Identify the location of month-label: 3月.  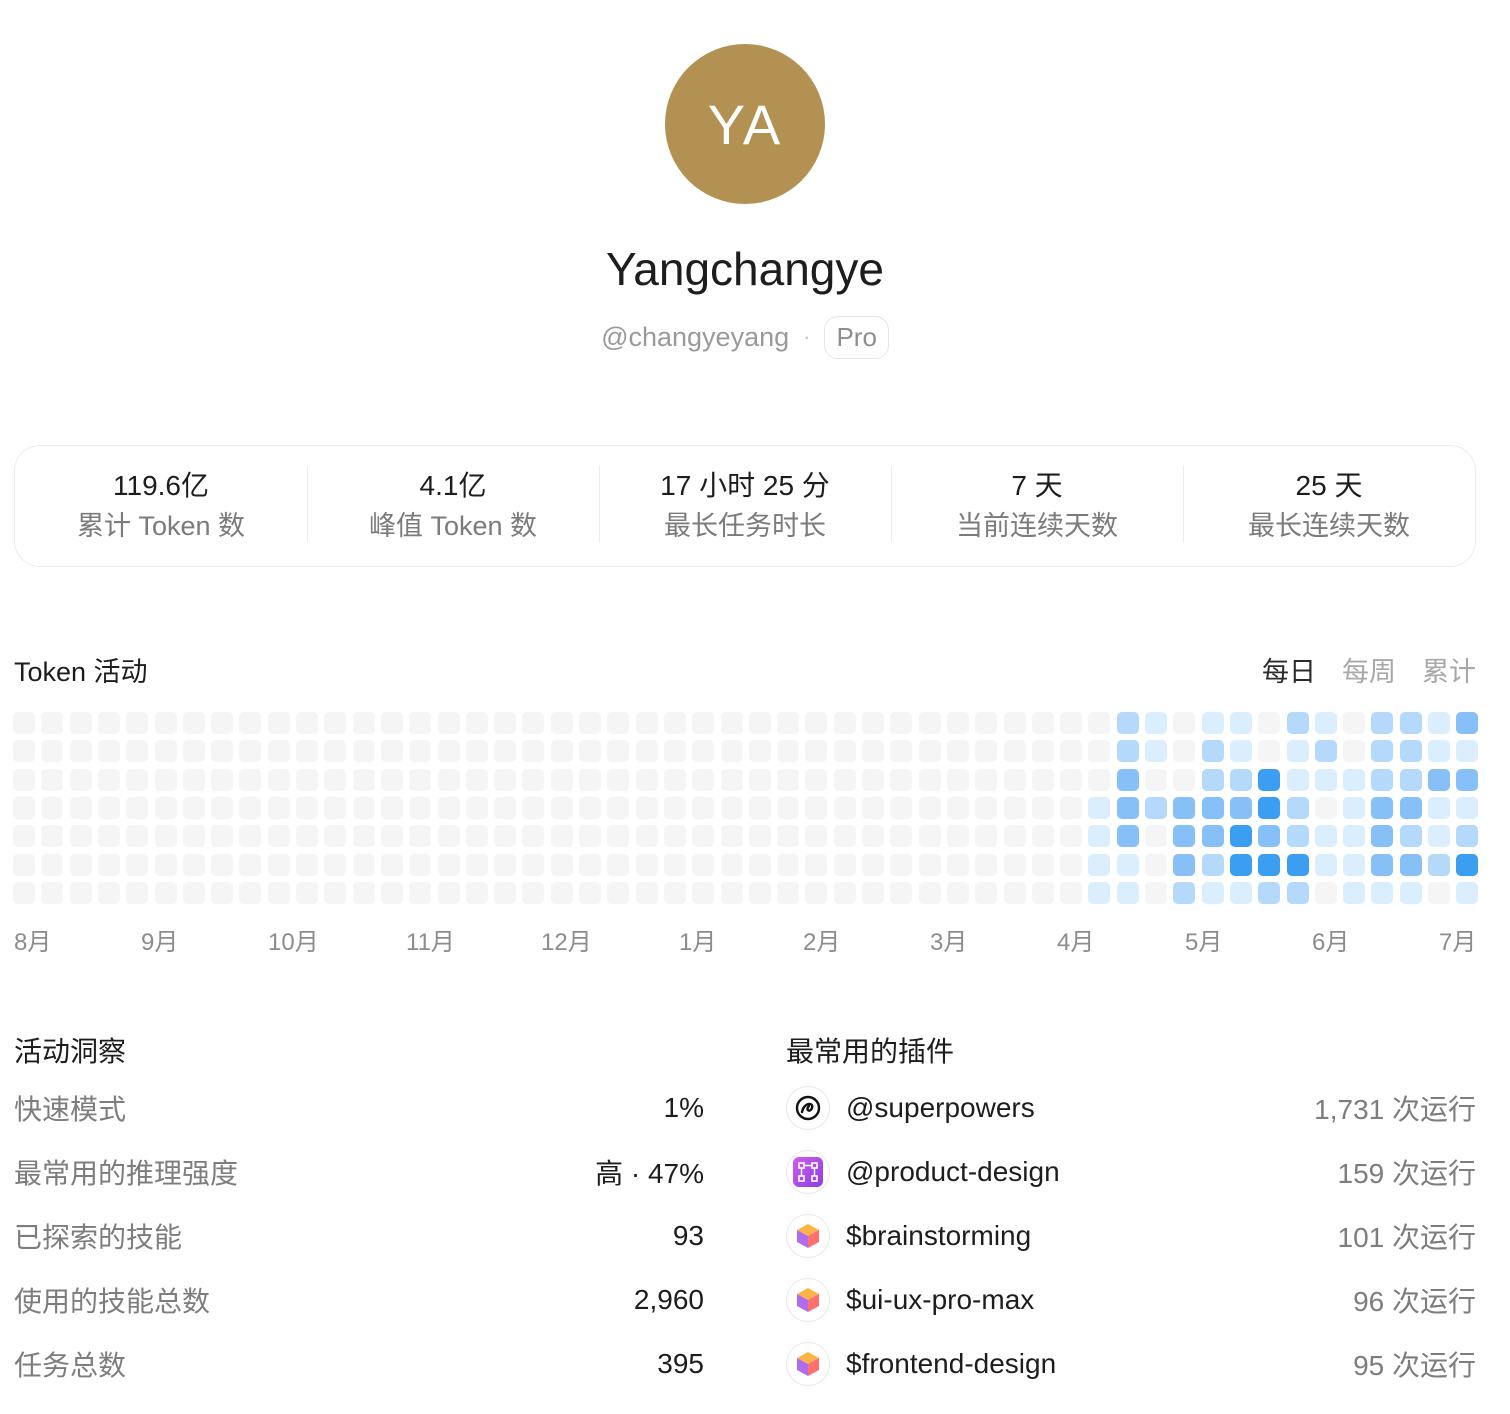
(949, 942).